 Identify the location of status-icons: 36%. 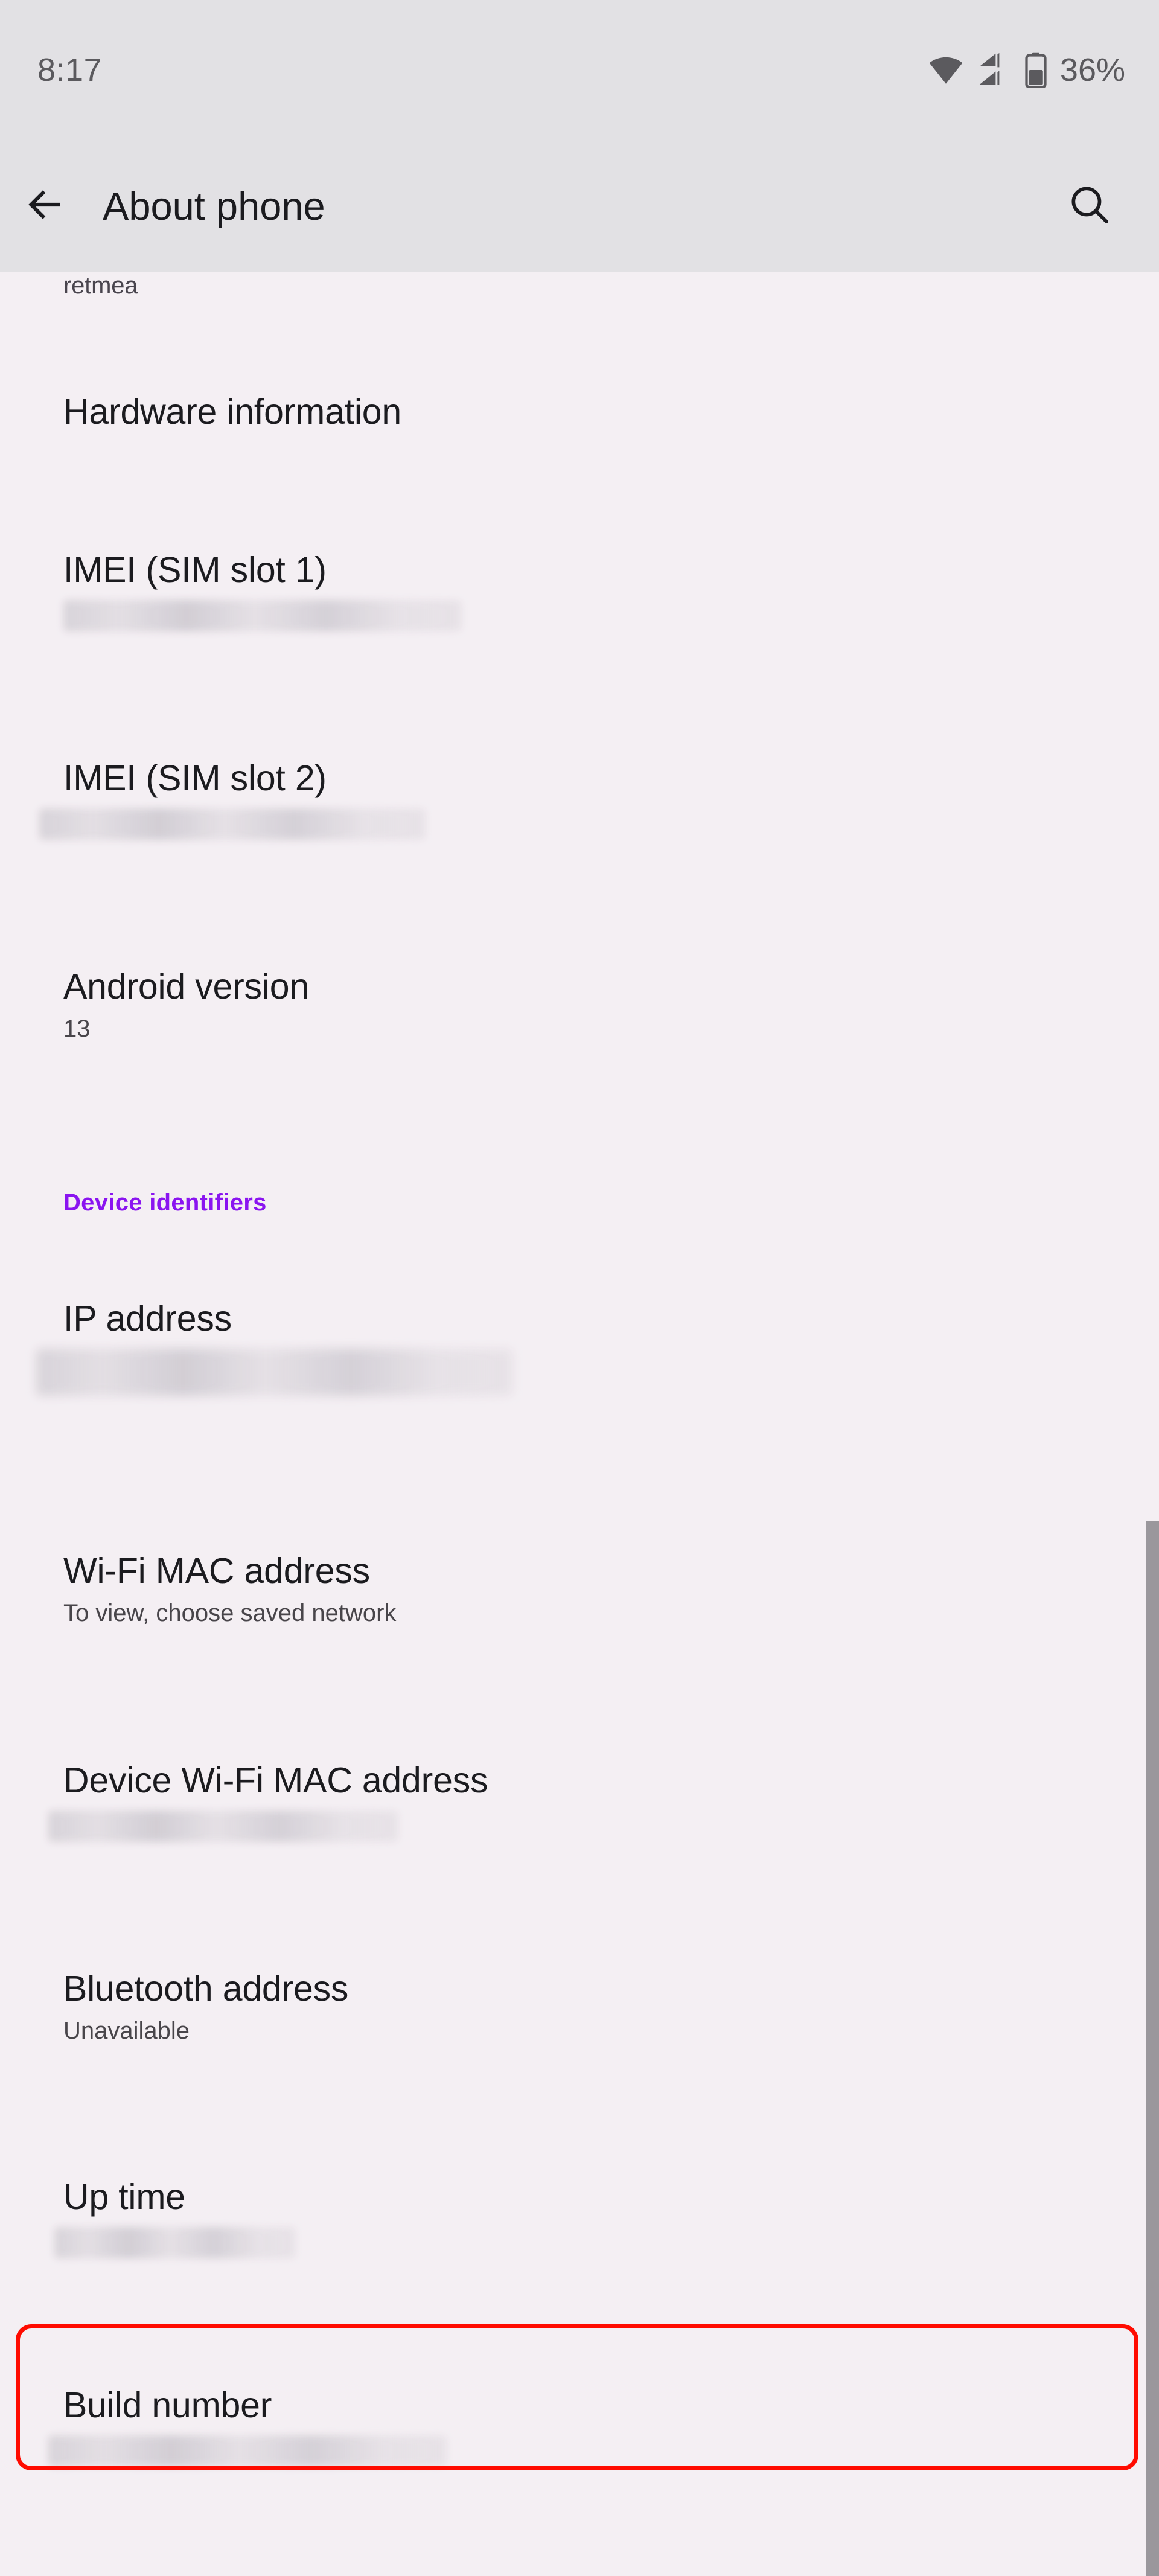
(1026, 70).